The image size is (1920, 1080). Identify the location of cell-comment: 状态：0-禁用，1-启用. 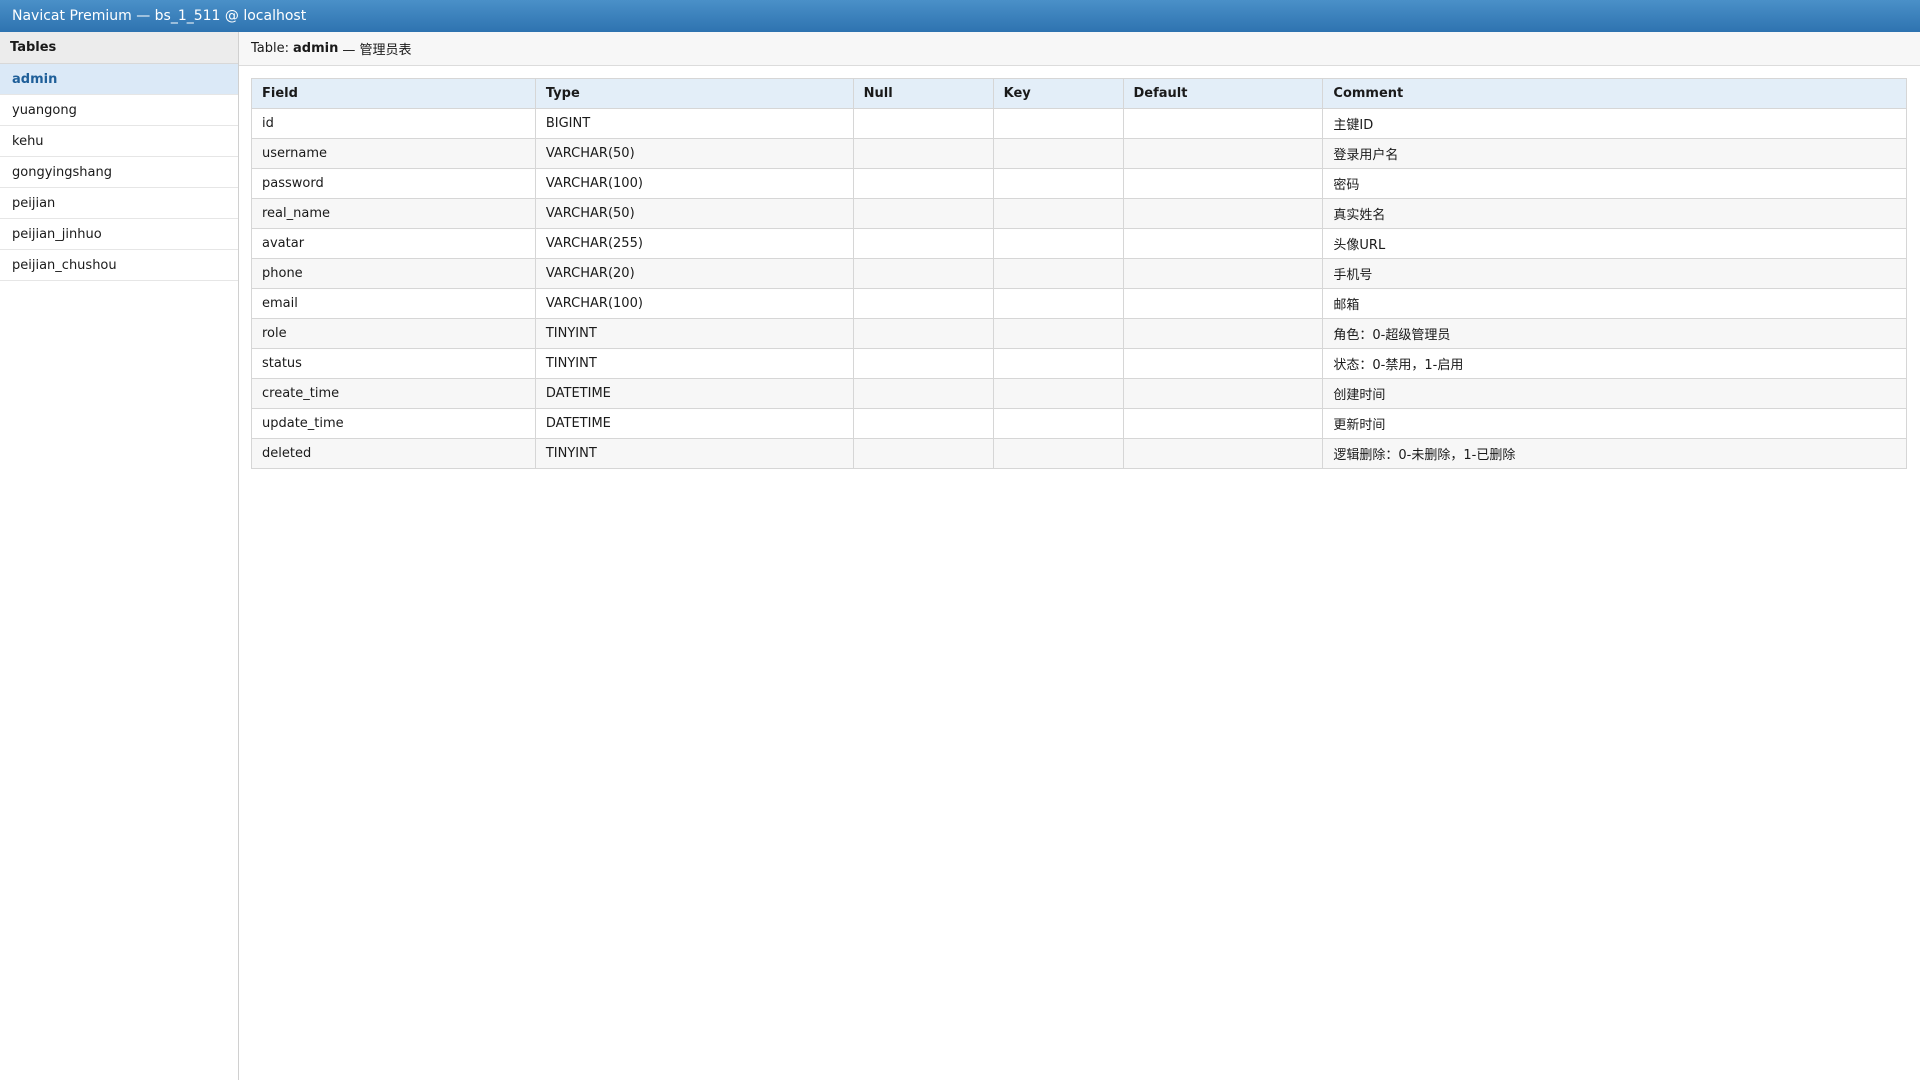
(1614, 363).